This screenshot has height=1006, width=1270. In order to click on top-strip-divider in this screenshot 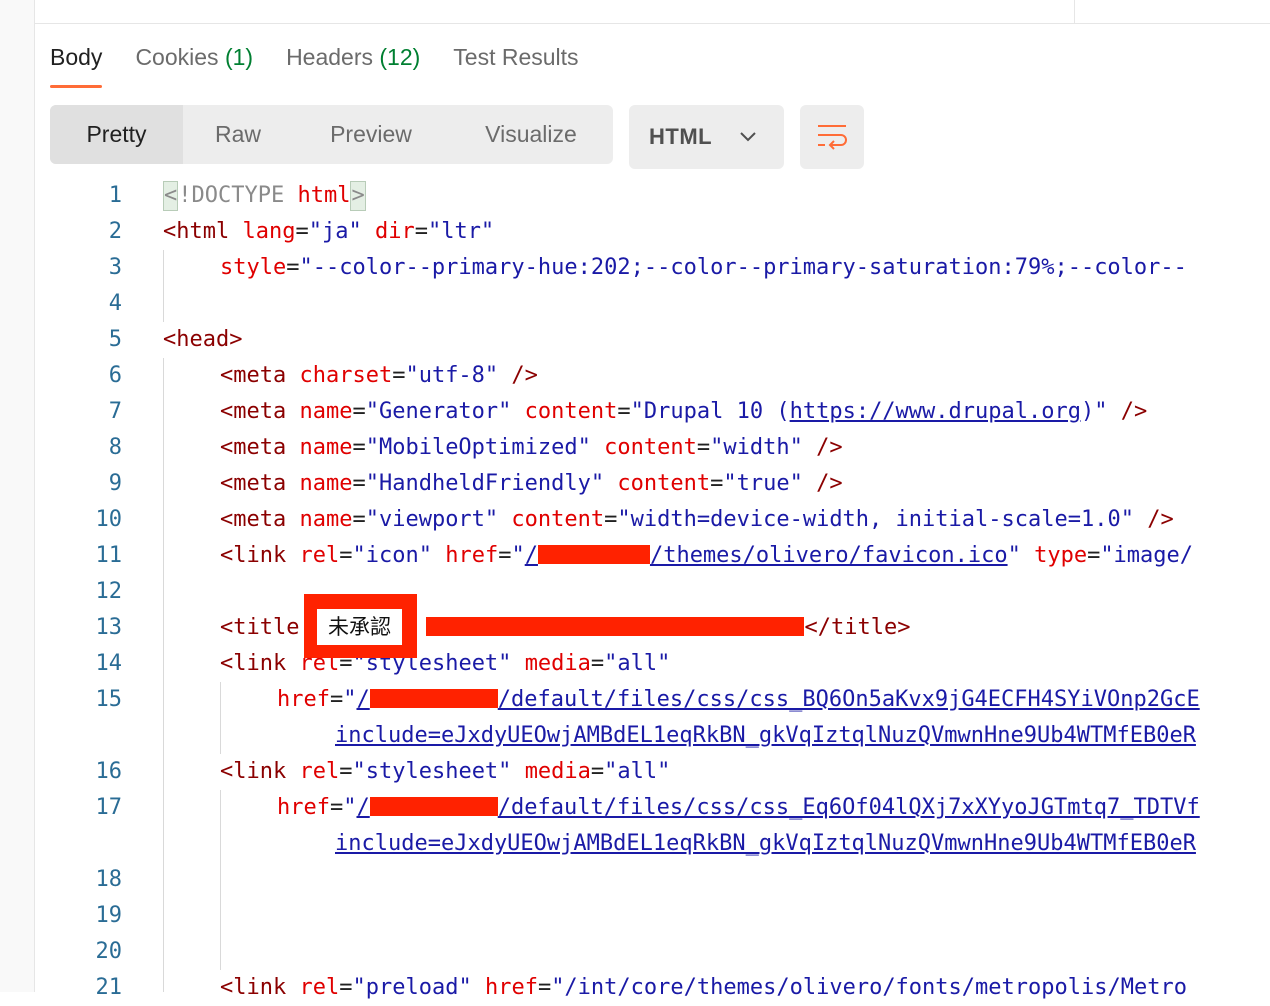, I will do `click(1074, 11)`.